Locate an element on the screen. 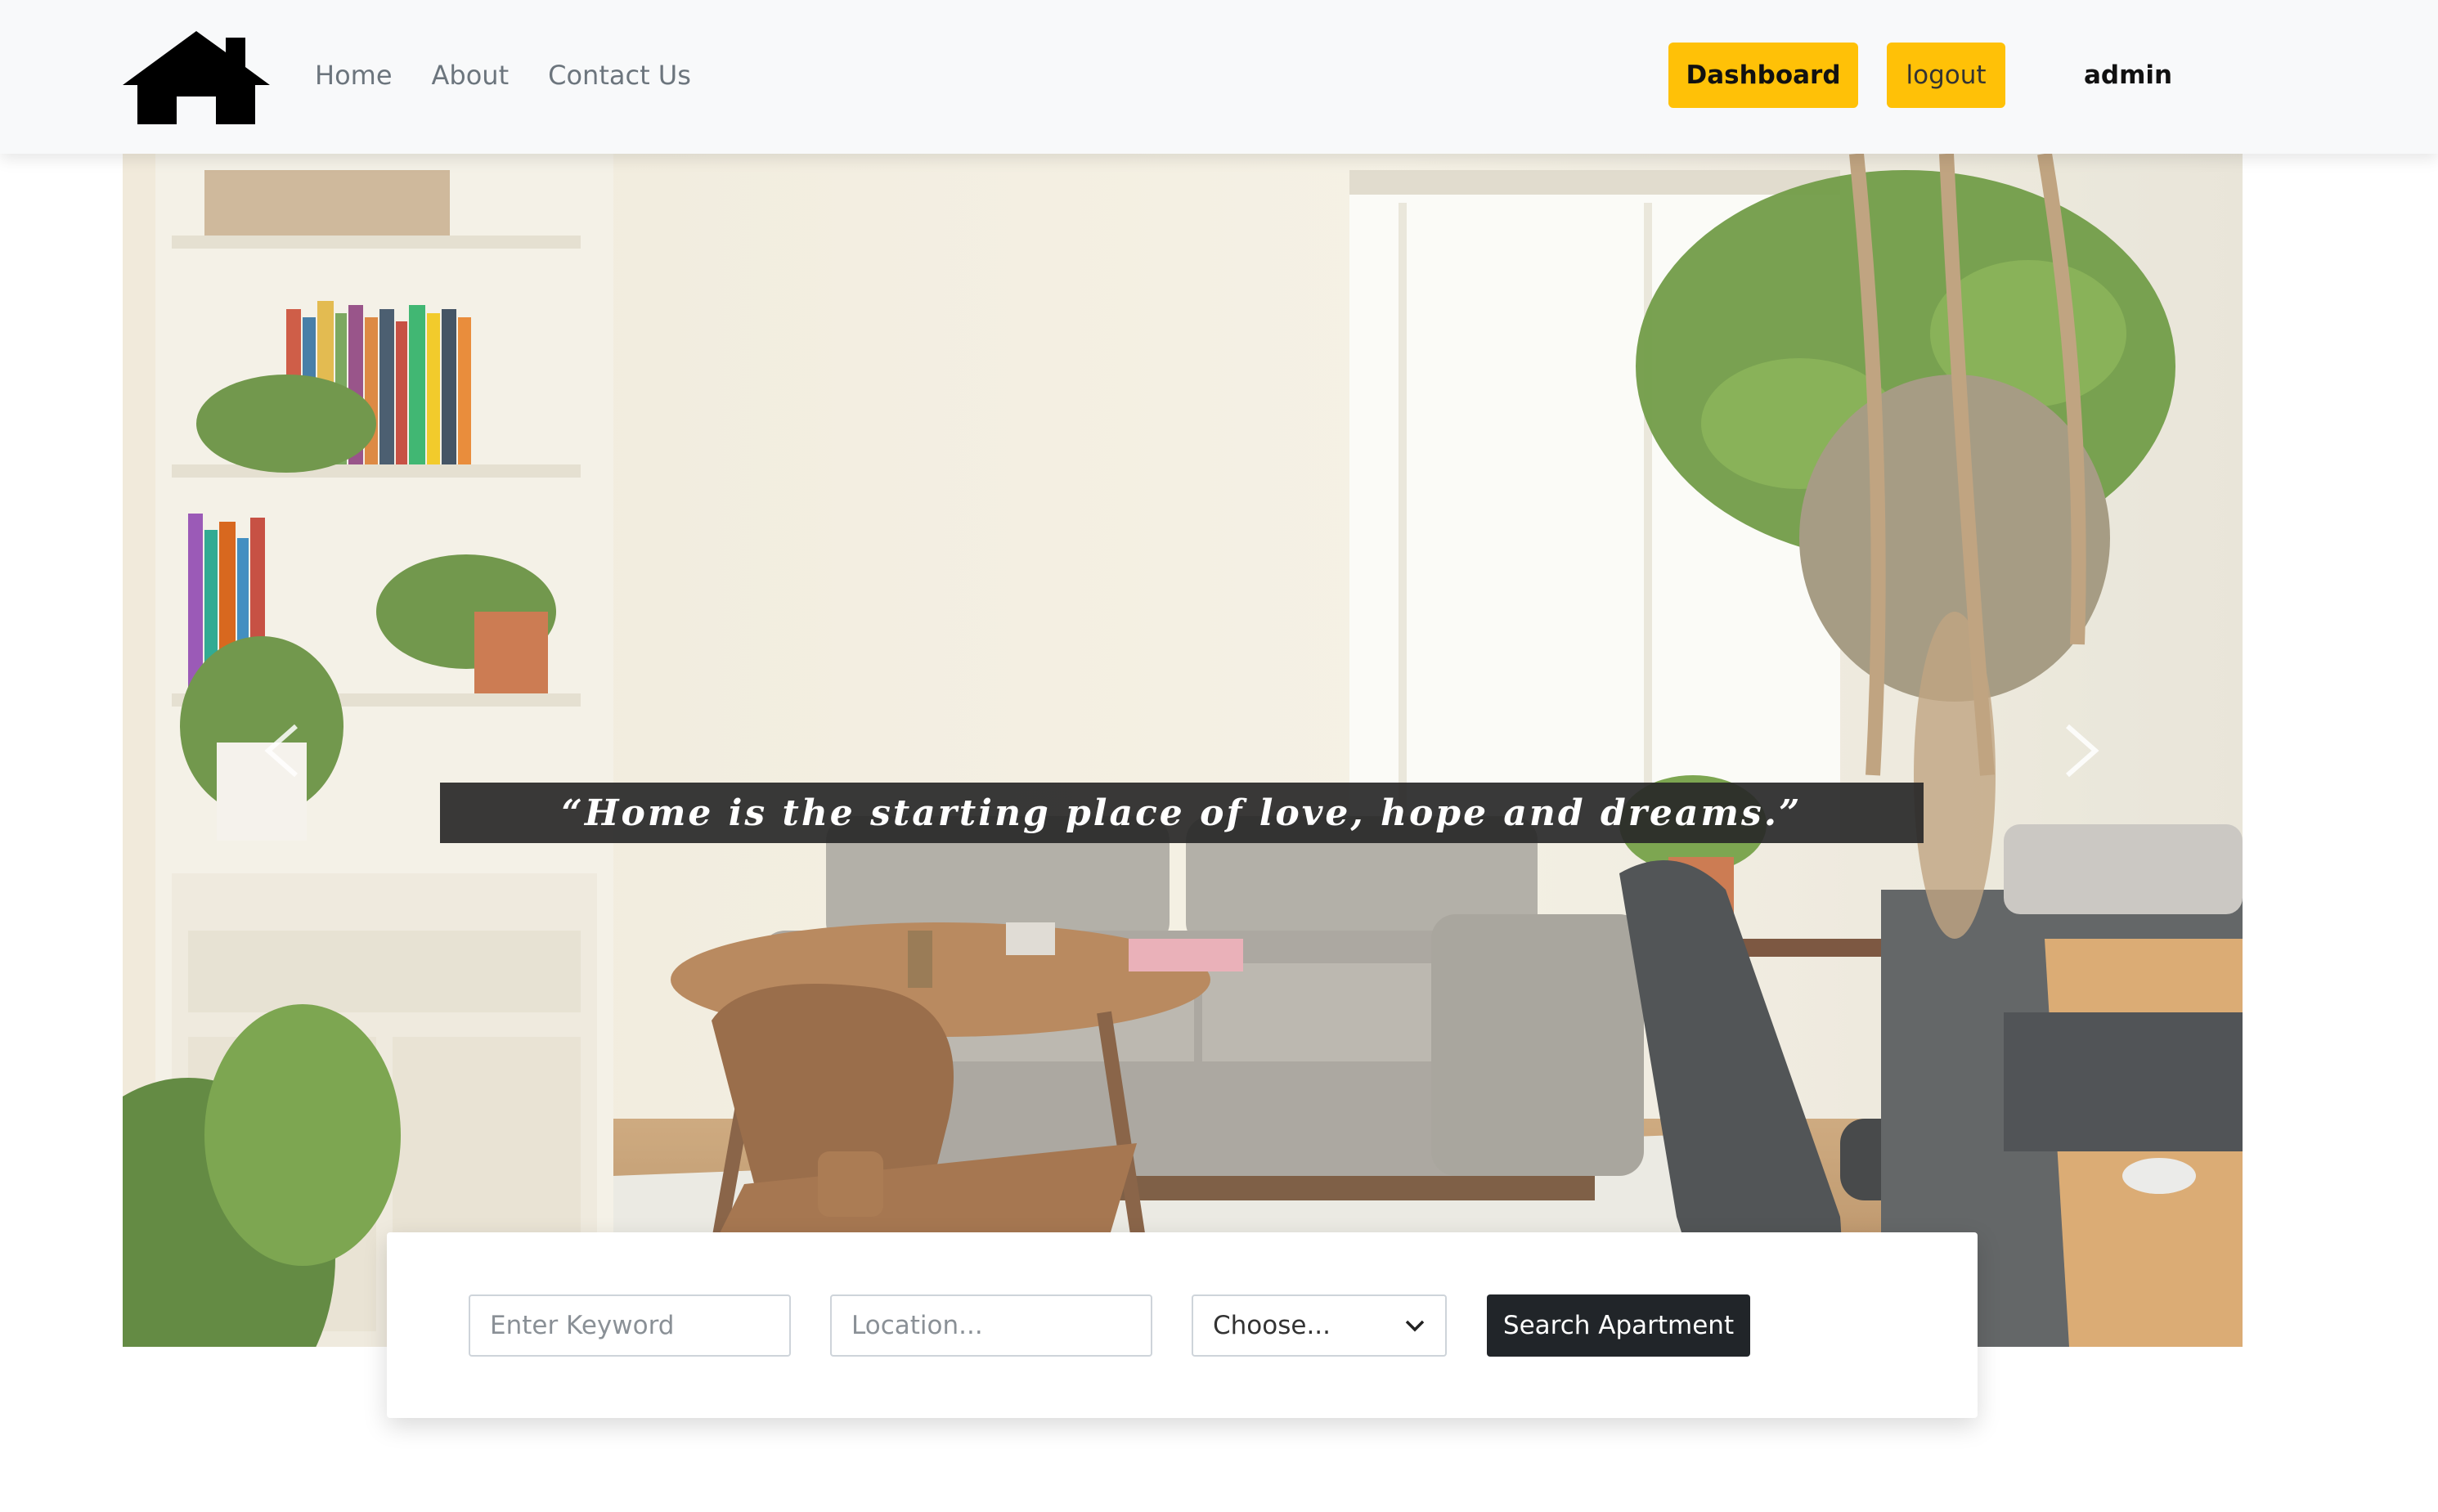 The width and height of the screenshot is (2438, 1512). keyword-input is located at coordinates (630, 1326).